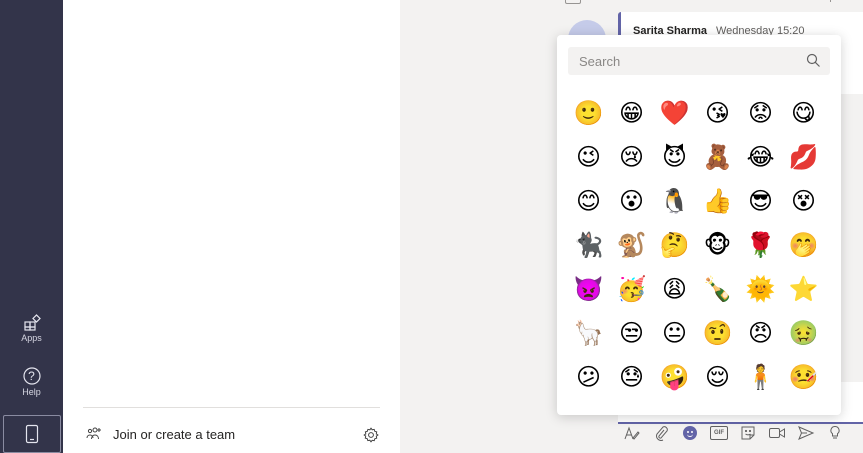  I want to click on emoji-item: 😠, so click(760, 334).